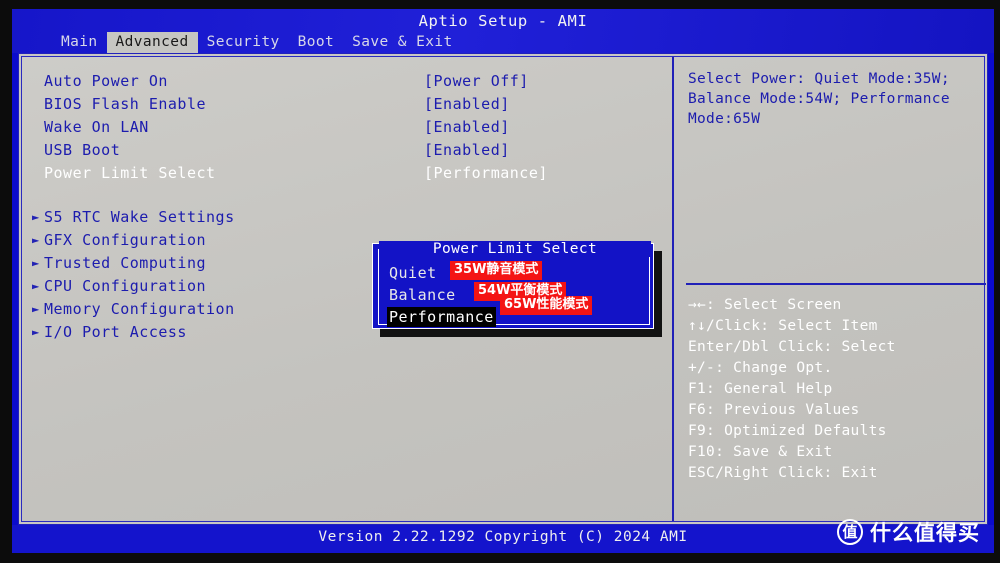 The width and height of the screenshot is (1000, 563). What do you see at coordinates (836, 284) in the screenshot?
I see `help-divider` at bounding box center [836, 284].